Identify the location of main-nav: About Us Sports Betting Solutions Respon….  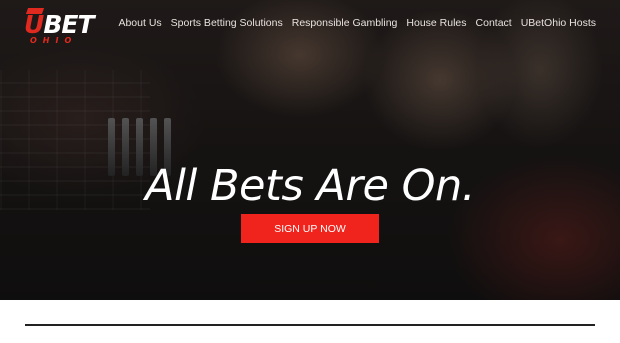
(357, 23).